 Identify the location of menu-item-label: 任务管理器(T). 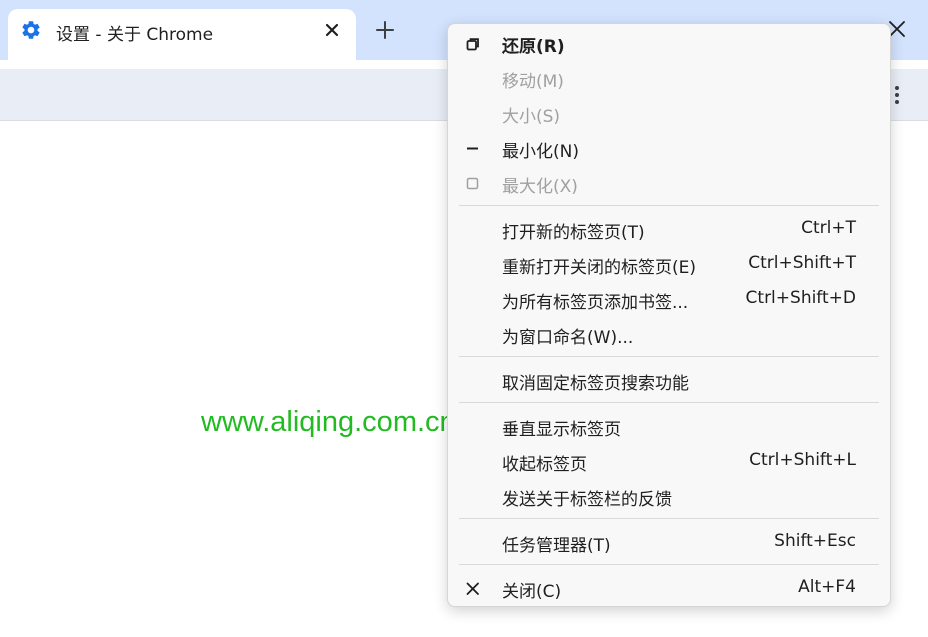
(556, 546).